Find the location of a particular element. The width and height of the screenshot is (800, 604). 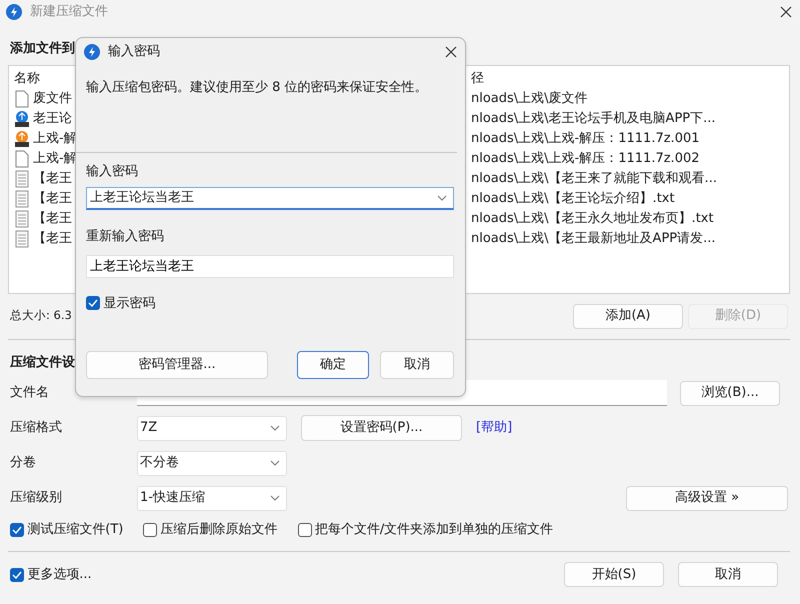

dialog-title: 输入密码 is located at coordinates (134, 52).